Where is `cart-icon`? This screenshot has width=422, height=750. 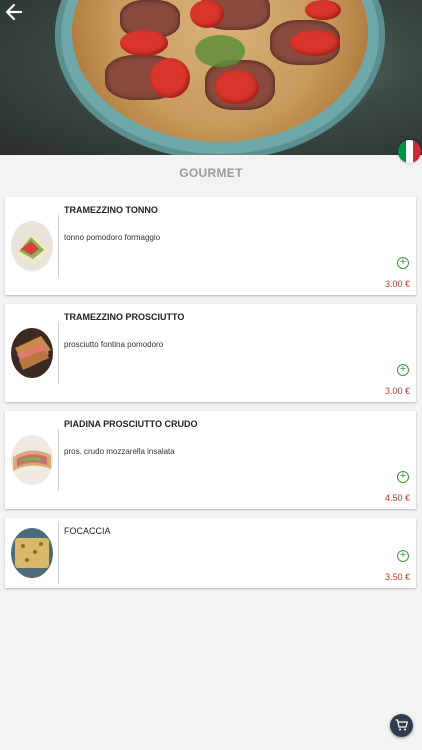
cart-icon is located at coordinates (401, 725).